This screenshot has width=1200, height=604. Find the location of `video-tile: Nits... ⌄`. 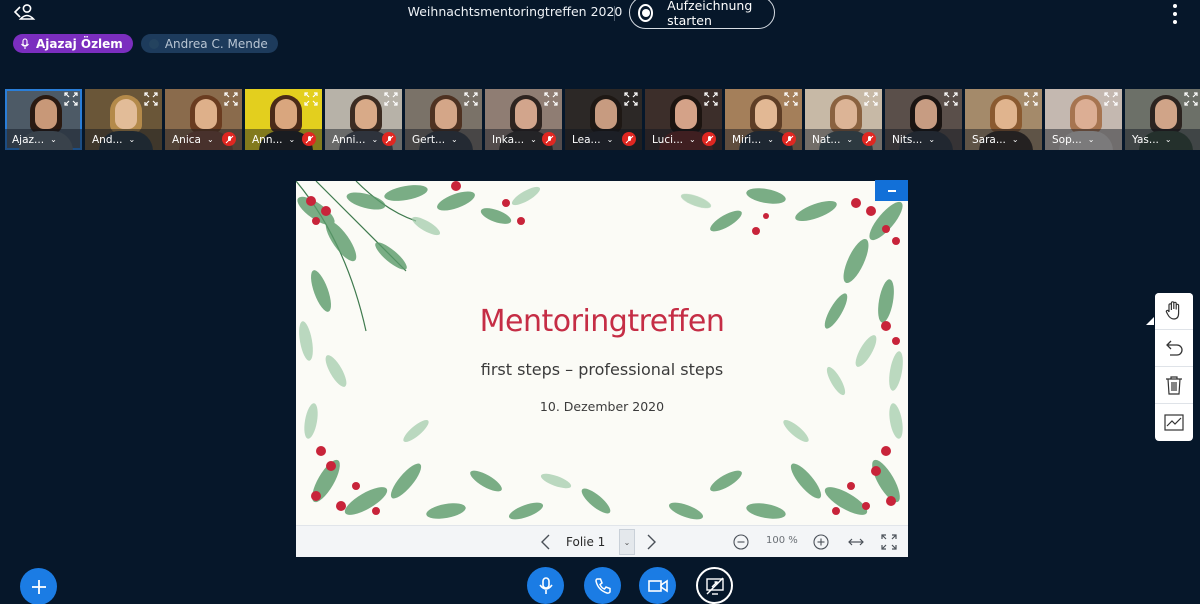

video-tile: Nits... ⌄ is located at coordinates (923, 119).